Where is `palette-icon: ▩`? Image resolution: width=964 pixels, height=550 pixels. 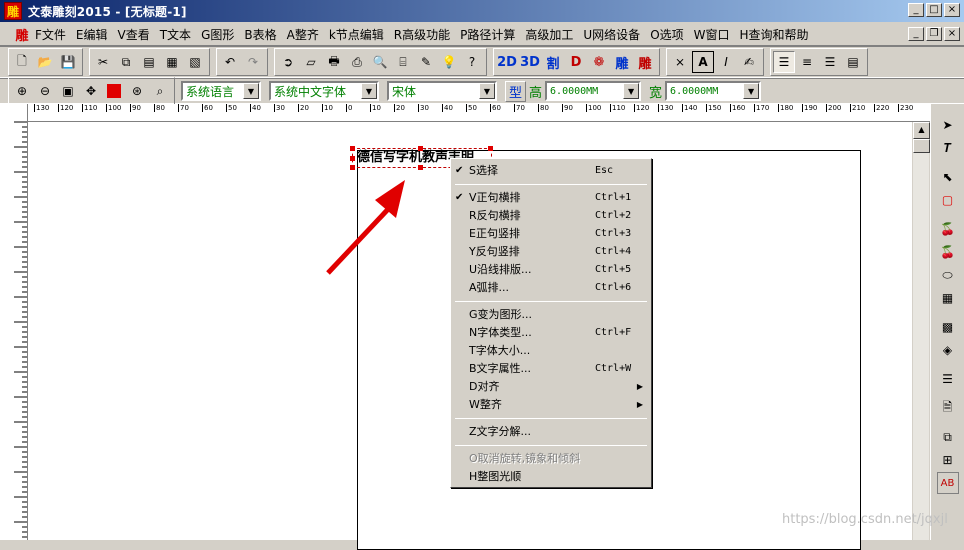
palette-icon: ▩ is located at coordinates (948, 327).